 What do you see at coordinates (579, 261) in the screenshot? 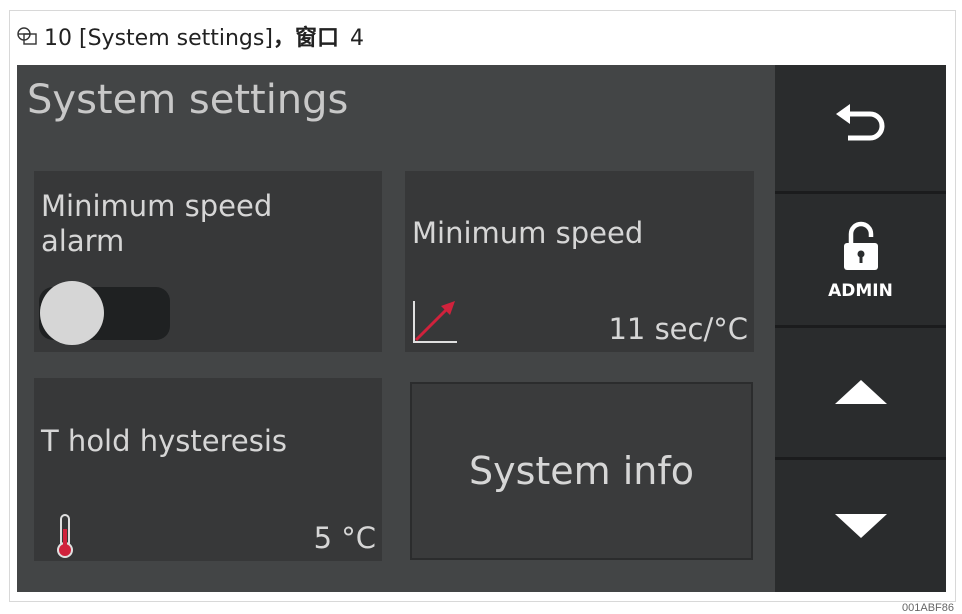
I see `min-speed-tile: Minimum speed 11 sec/°C` at bounding box center [579, 261].